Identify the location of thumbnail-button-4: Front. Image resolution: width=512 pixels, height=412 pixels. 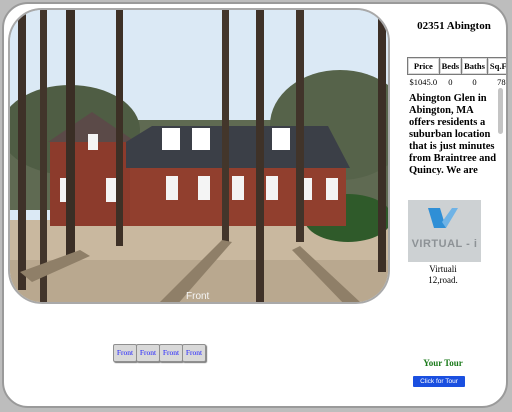
(194, 353).